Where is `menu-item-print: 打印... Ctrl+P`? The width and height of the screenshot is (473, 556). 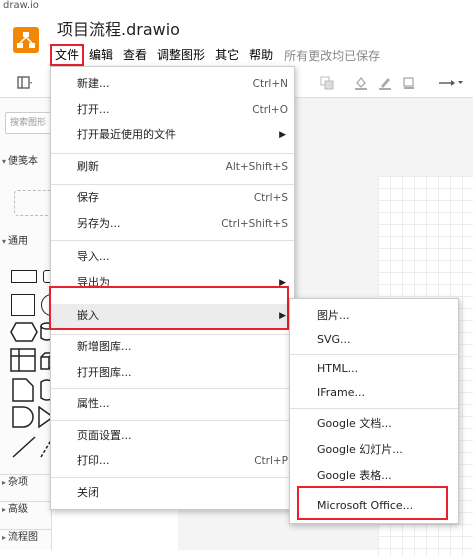 menu-item-print: 打印... Ctrl+P is located at coordinates (172, 461).